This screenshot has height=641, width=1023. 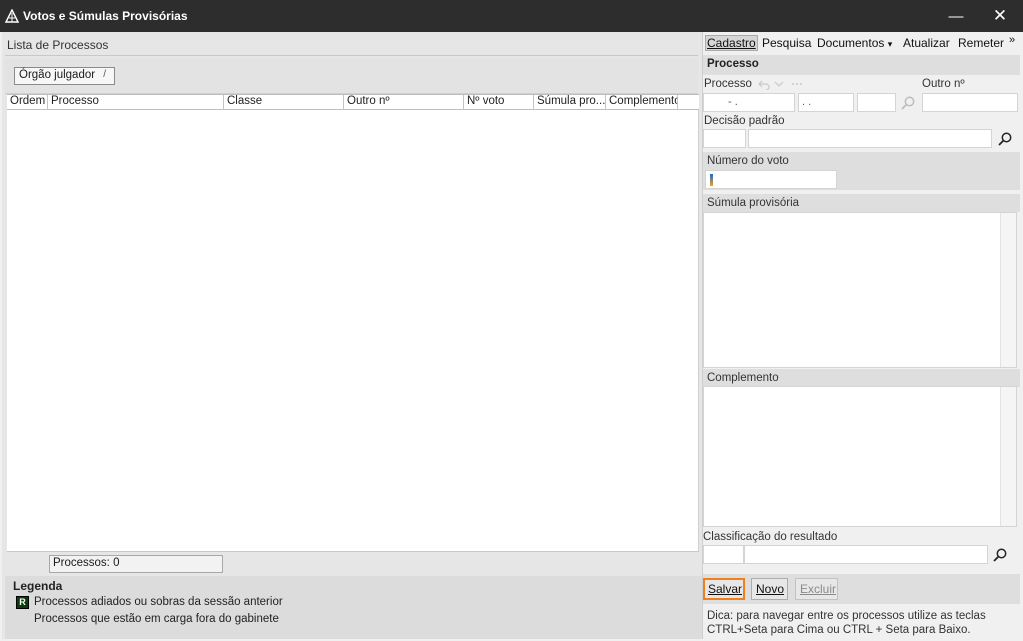 I want to click on menu-overflow-icon: », so click(x=1012, y=40).